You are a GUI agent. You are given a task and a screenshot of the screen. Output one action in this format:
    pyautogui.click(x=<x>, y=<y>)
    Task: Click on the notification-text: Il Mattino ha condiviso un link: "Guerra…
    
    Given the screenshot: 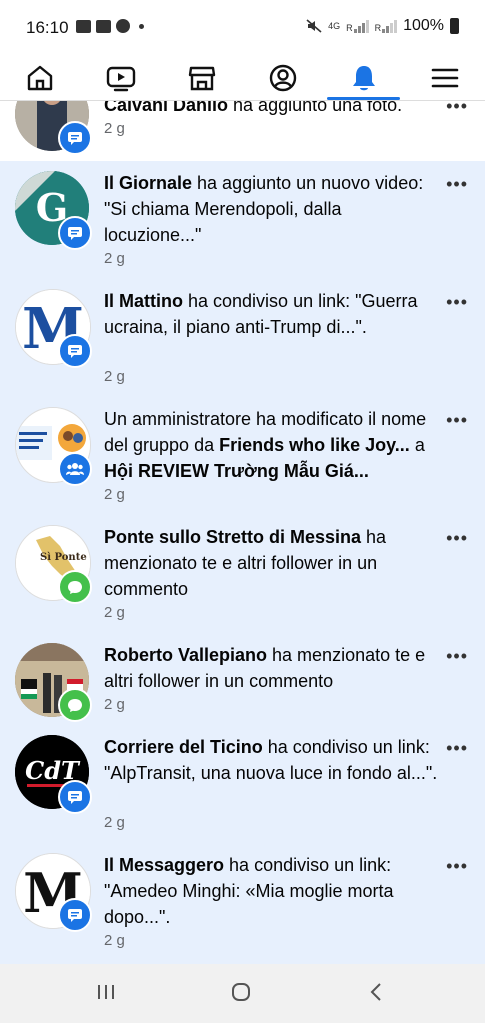 What is the action you would take?
    pyautogui.click(x=261, y=314)
    